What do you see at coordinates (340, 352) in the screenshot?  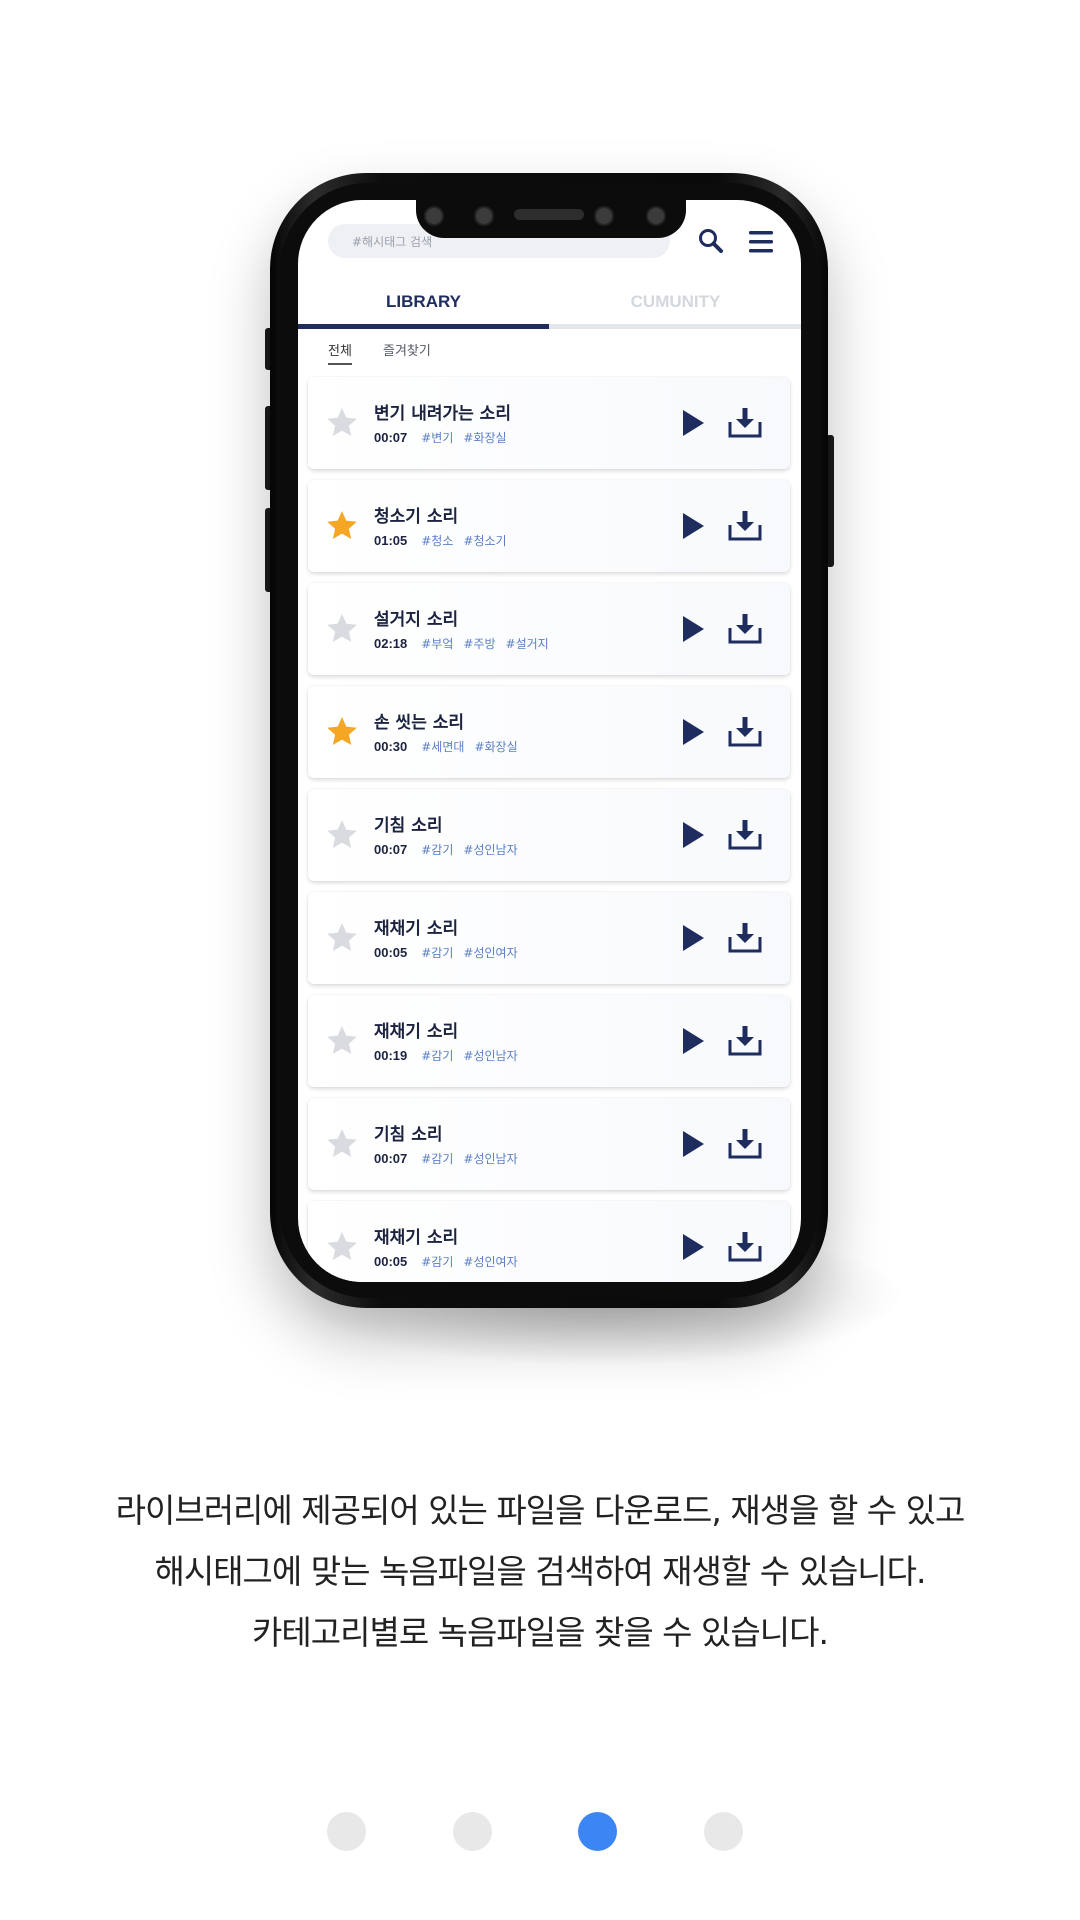 I see `filter-all: 전체` at bounding box center [340, 352].